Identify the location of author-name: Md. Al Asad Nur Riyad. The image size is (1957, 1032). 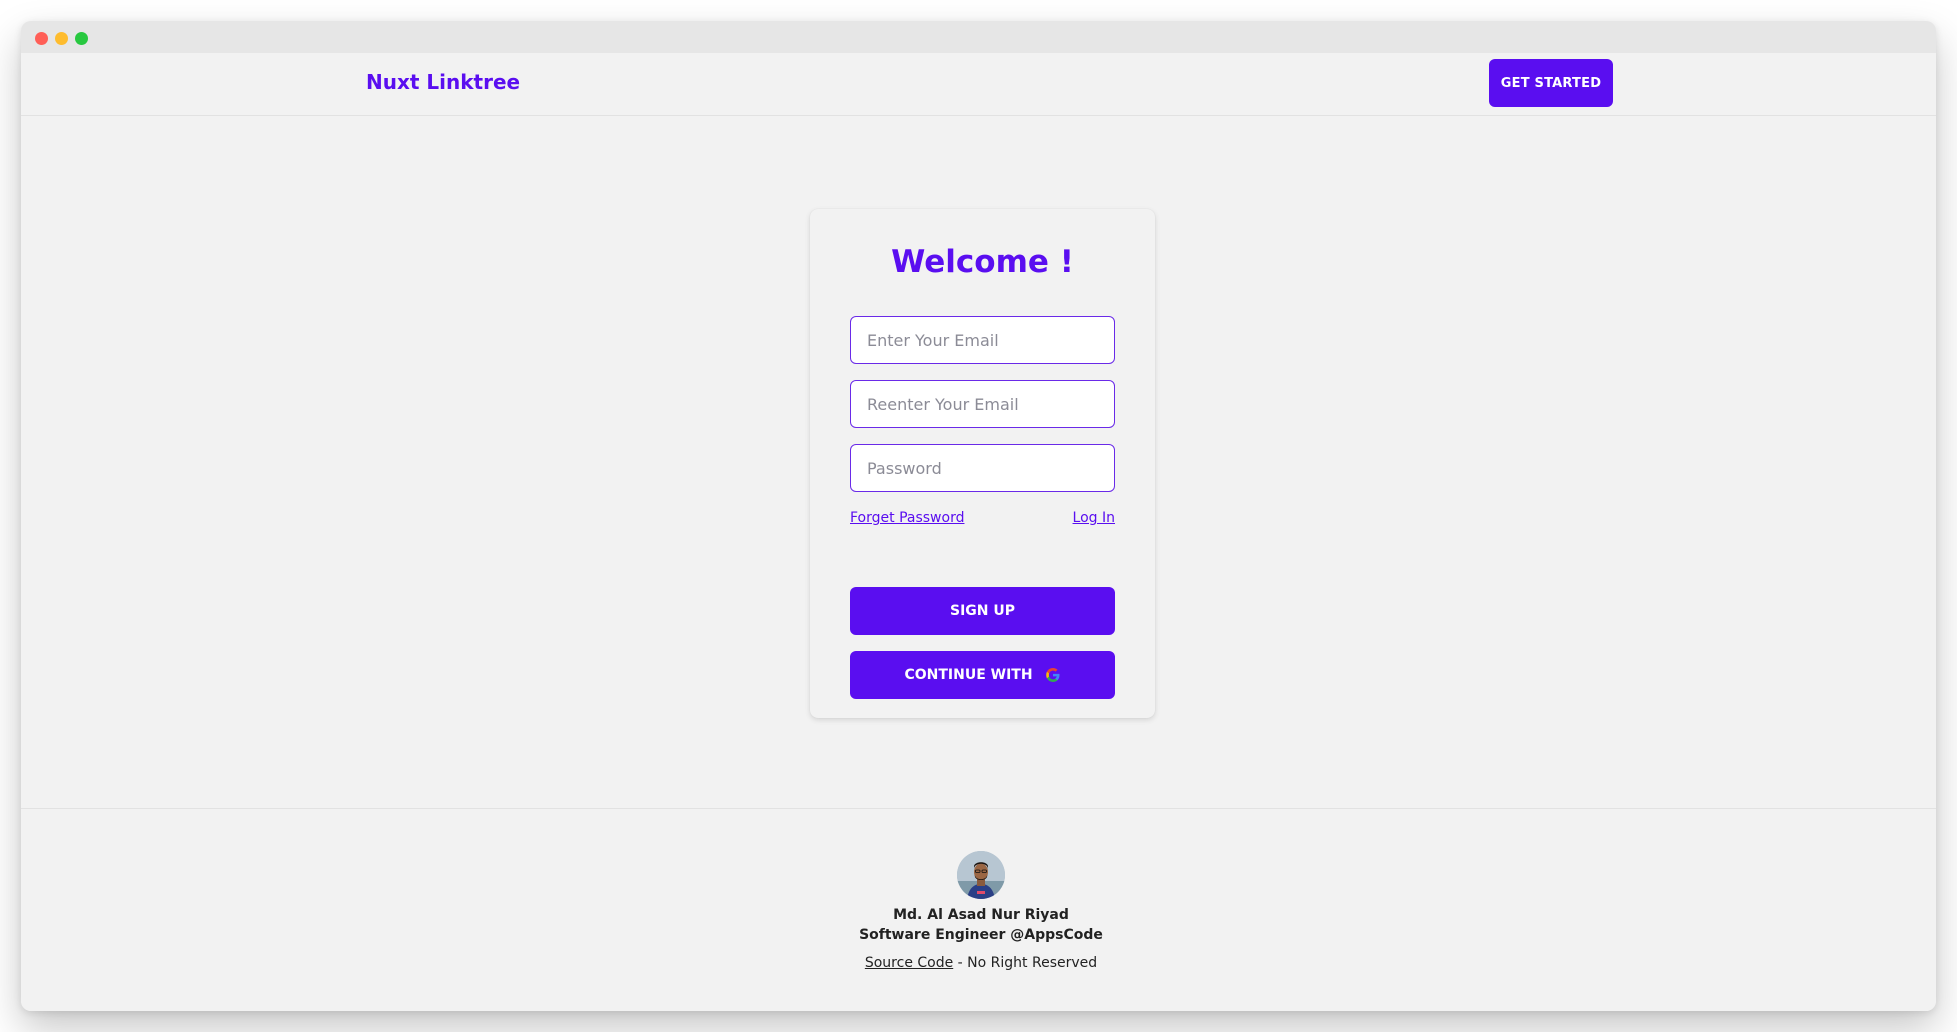
(981, 915).